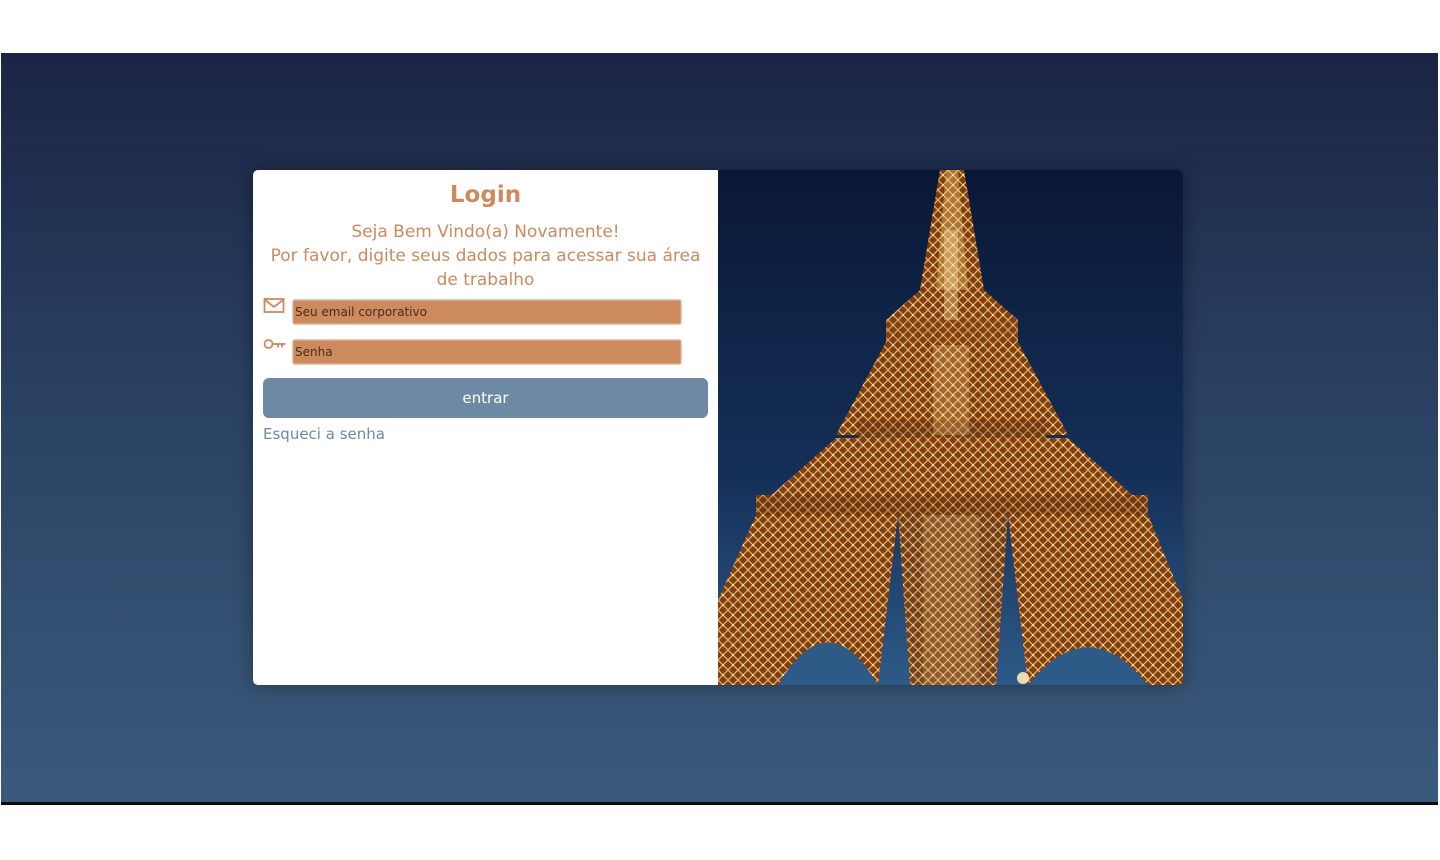  Describe the element at coordinates (485, 232) in the screenshot. I see `welcome-heading: Seja Bem Vindo(a) Novamente!` at that location.